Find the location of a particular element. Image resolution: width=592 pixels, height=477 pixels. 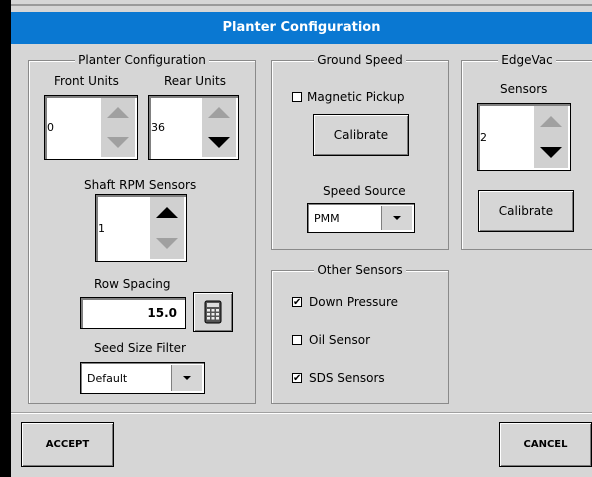

other-sensors-legend: Other Sensors is located at coordinates (360, 270).